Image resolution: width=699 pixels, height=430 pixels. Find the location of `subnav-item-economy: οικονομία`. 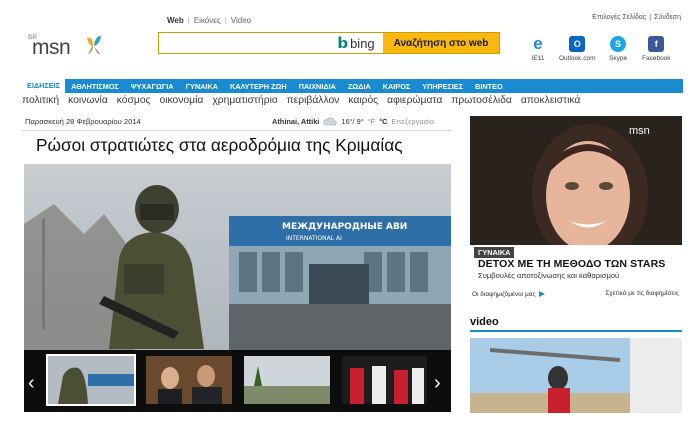

subnav-item-economy: οικονομία is located at coordinates (182, 100).